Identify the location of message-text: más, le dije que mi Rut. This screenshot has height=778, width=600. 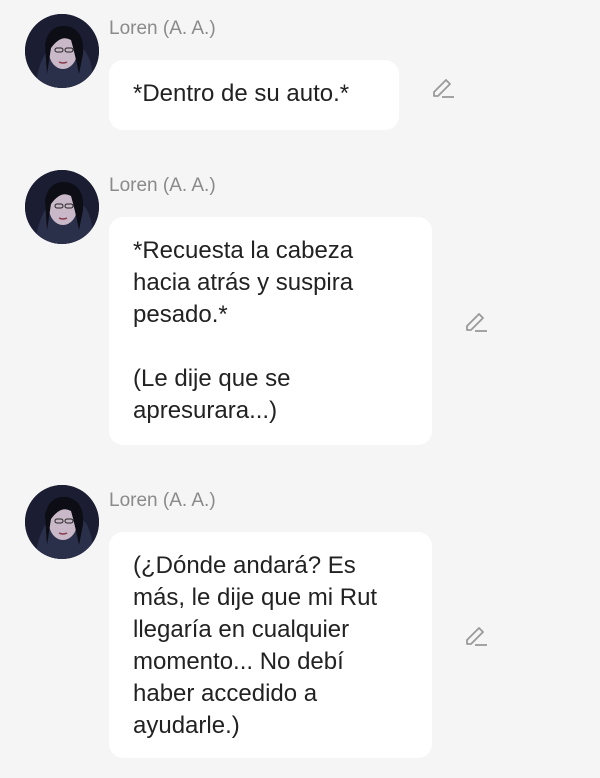
(255, 597).